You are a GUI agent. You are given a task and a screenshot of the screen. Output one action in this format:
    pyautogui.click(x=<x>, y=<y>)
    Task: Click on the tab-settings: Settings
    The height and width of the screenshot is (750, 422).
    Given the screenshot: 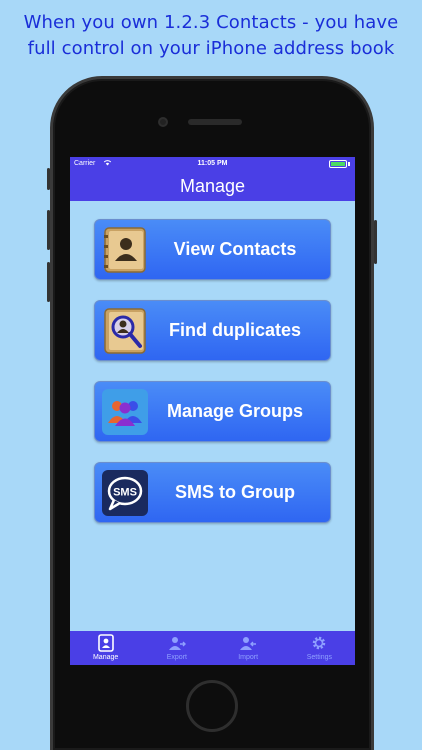 What is the action you would take?
    pyautogui.click(x=319, y=648)
    